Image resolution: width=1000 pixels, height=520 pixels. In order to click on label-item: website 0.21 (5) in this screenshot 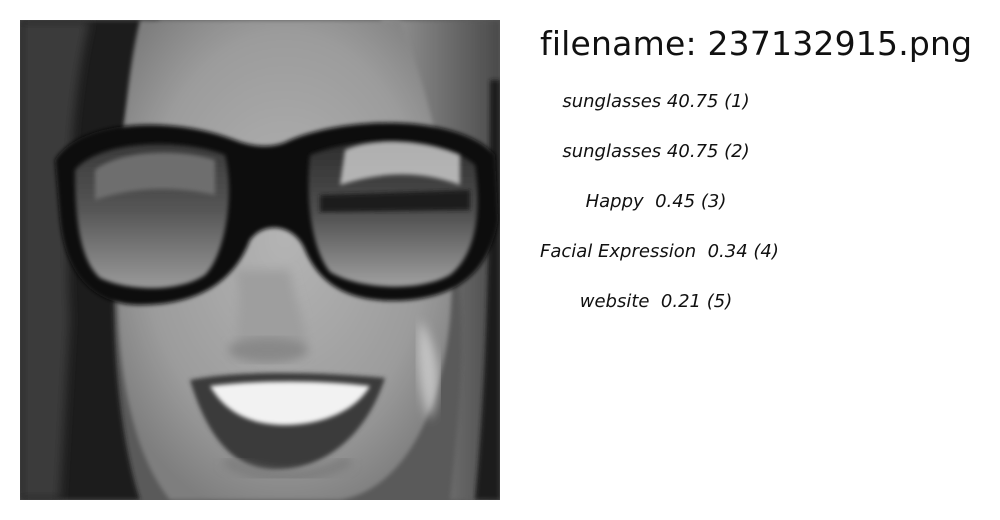, I will do `click(656, 301)`.